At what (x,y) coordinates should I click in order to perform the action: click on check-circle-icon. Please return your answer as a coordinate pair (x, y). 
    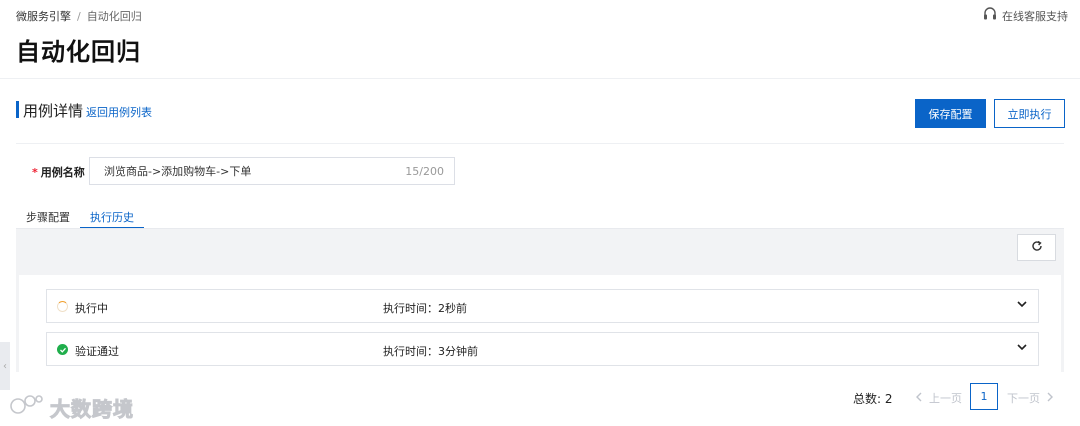
    Looking at the image, I should click on (62, 349).